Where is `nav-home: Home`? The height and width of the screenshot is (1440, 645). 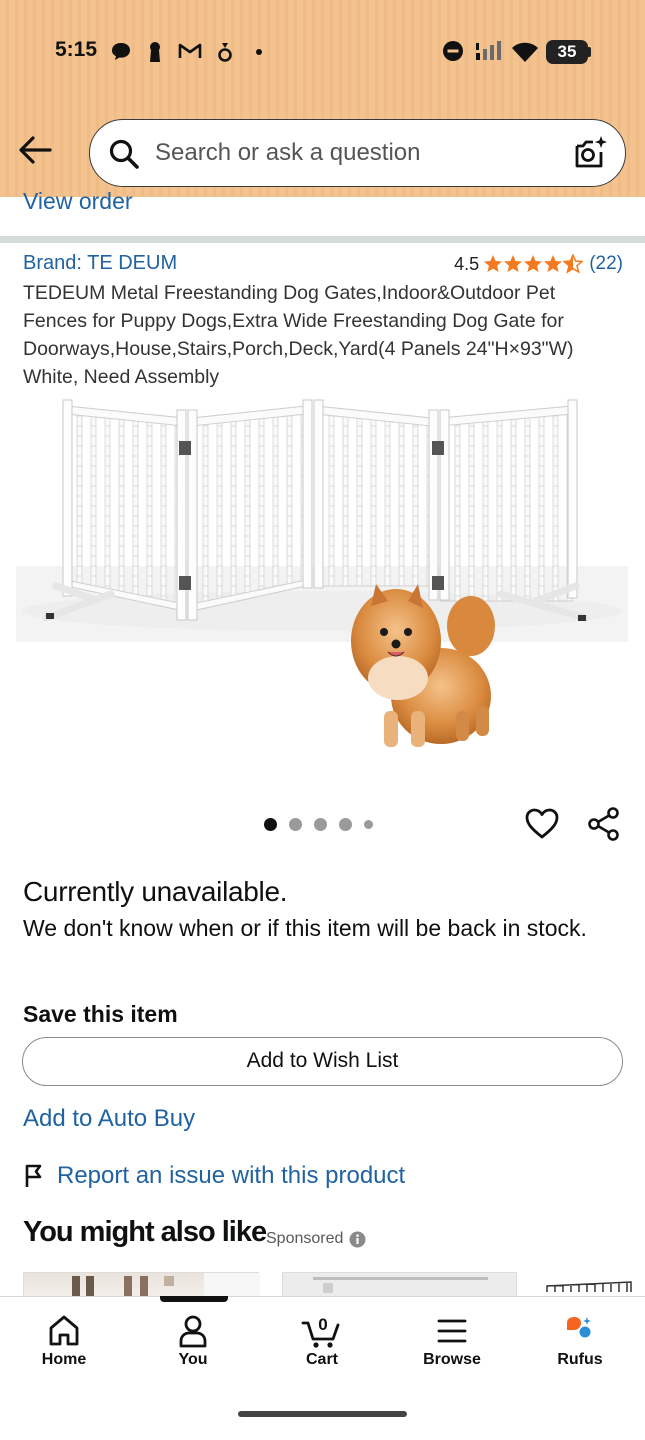 nav-home: Home is located at coordinates (64, 1341).